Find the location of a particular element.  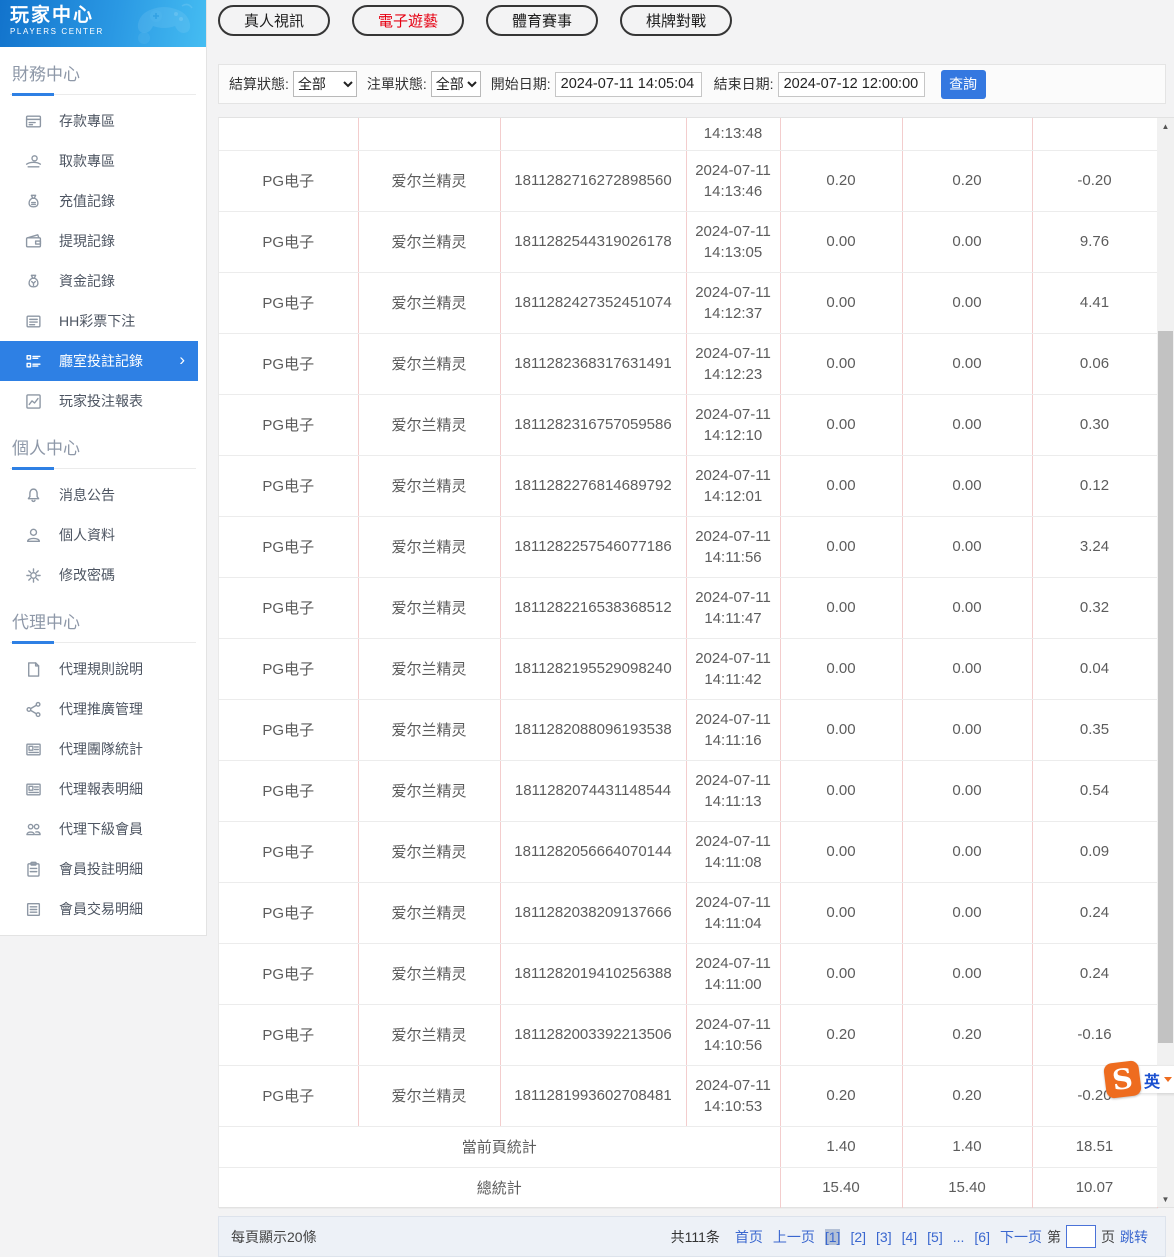

sidebar-item-profile: 個人資料 is located at coordinates (103, 535).